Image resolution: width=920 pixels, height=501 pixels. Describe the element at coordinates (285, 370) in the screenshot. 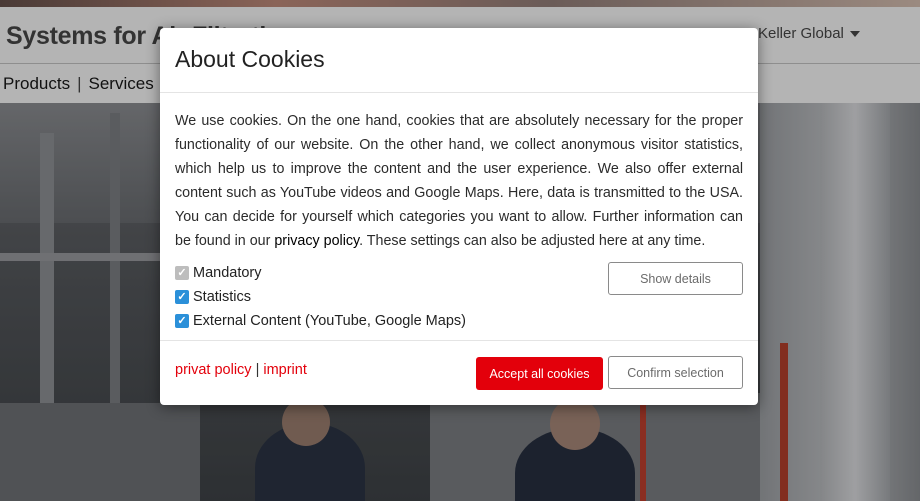

I see `imprint-link: imprint` at that location.